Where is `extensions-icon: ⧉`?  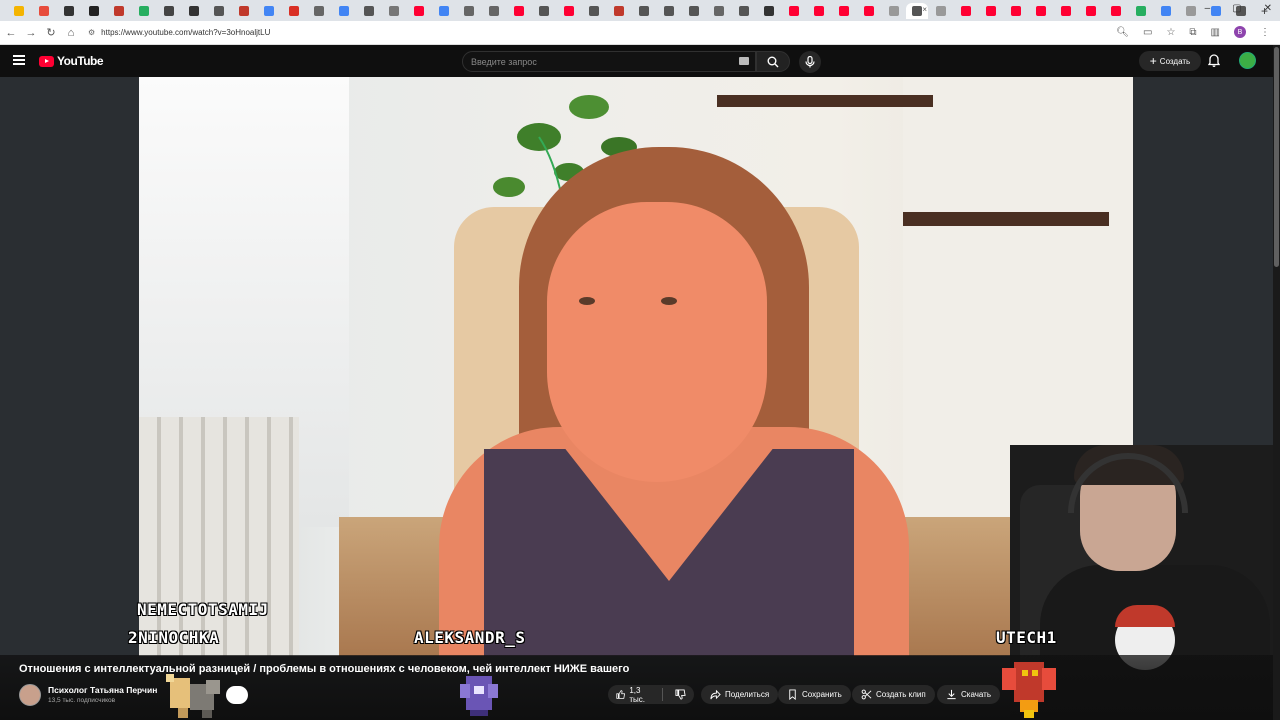
extensions-icon: ⧉ is located at coordinates (1192, 32).